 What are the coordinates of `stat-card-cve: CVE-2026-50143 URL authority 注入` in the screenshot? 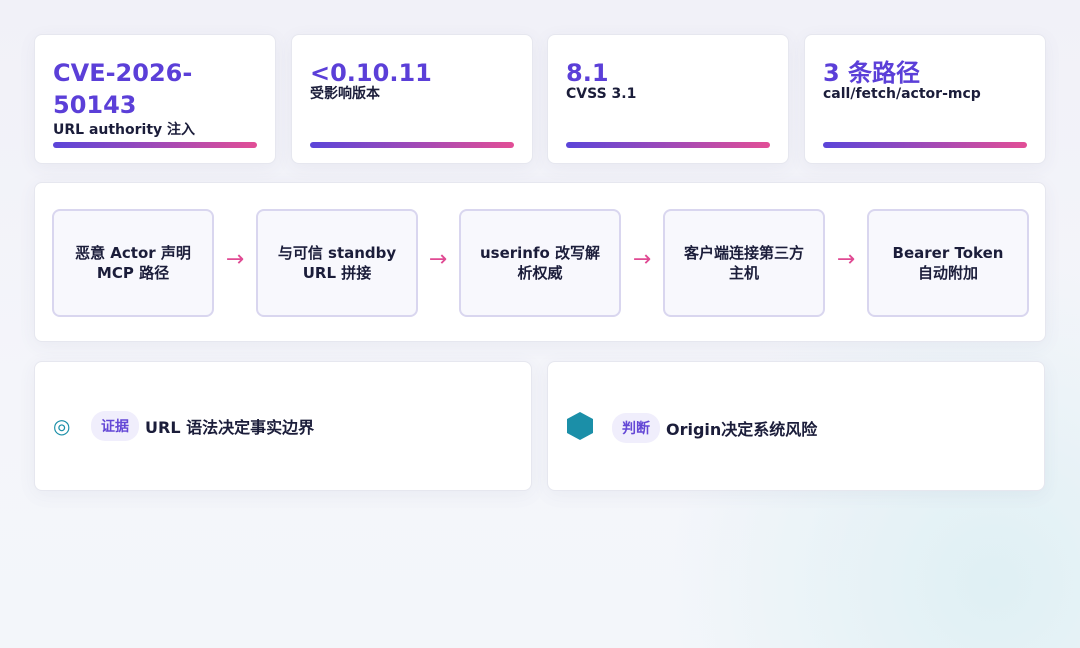 It's located at (155, 99).